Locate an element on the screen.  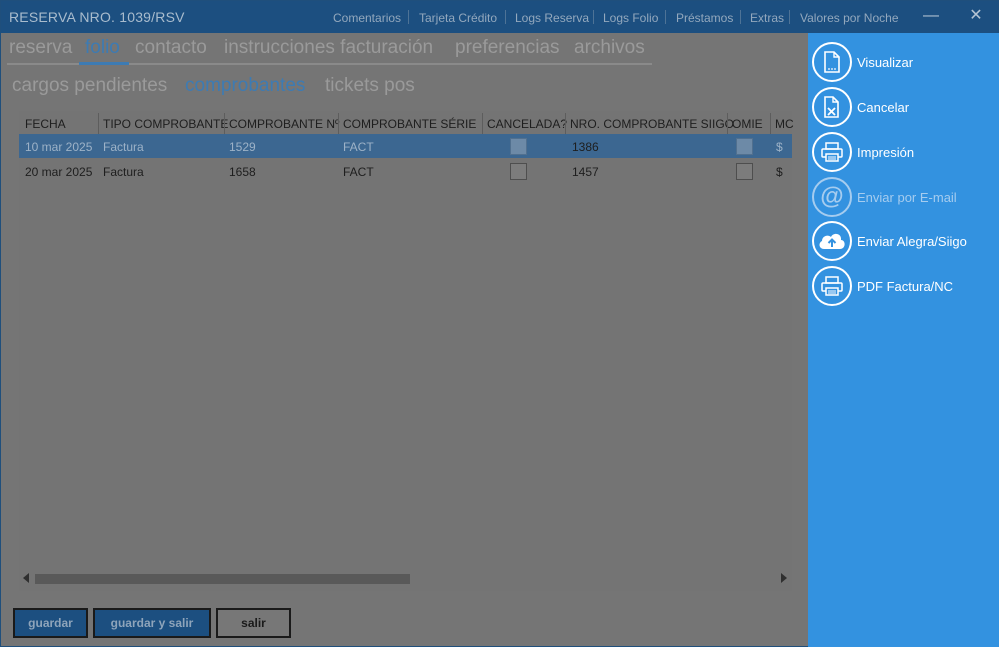
enviar-email-label: Enviar por E-mail is located at coordinates (907, 197).